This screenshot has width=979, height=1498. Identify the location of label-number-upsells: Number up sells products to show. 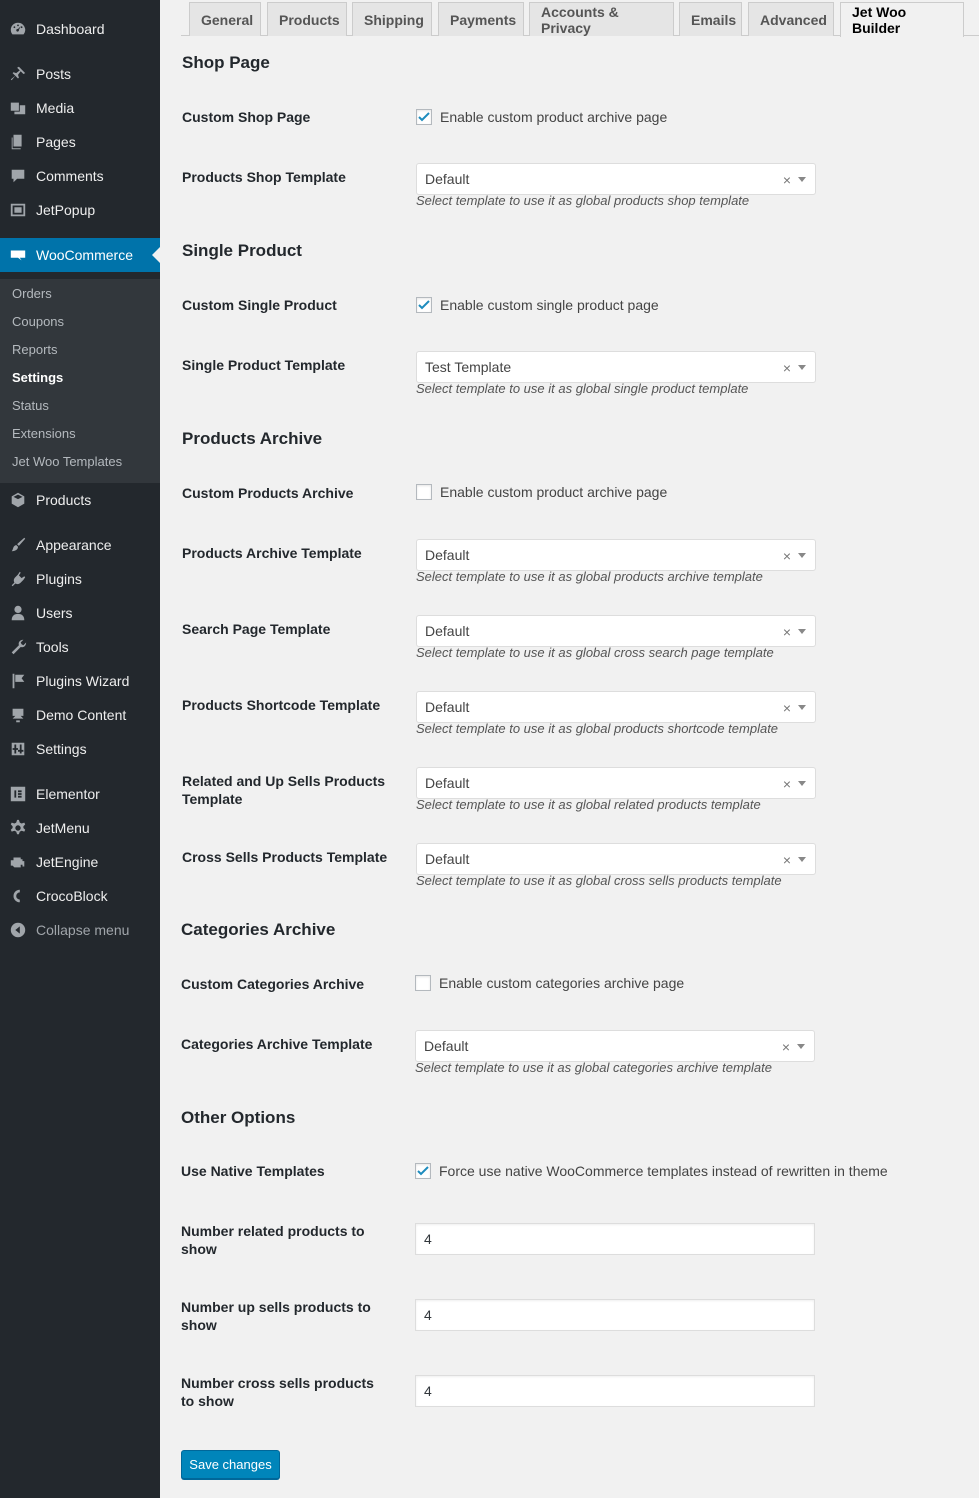
(276, 1316).